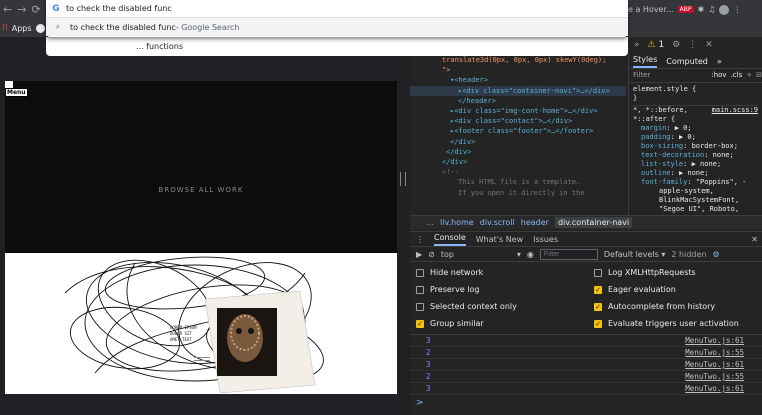 This screenshot has width=762, height=415. What do you see at coordinates (635, 254) in the screenshot?
I see `levels-select: Default levels ▾` at bounding box center [635, 254].